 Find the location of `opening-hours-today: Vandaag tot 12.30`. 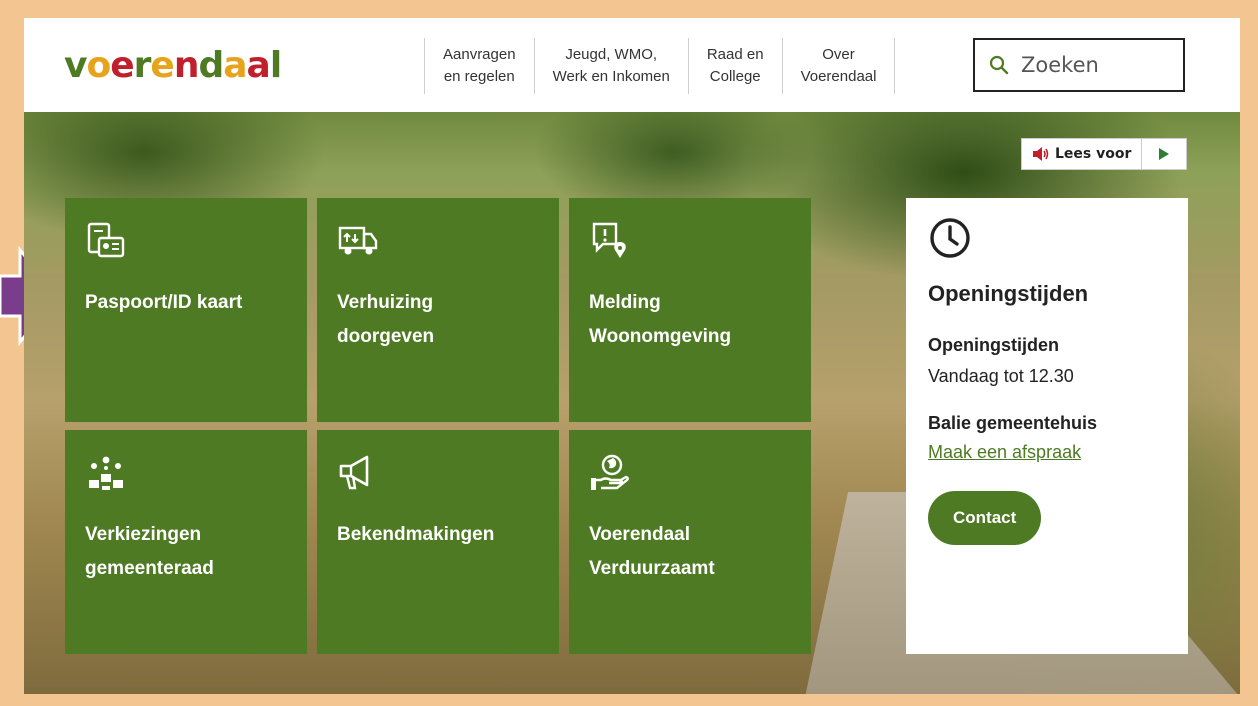

opening-hours-today: Vandaag tot 12.30 is located at coordinates (1001, 376).